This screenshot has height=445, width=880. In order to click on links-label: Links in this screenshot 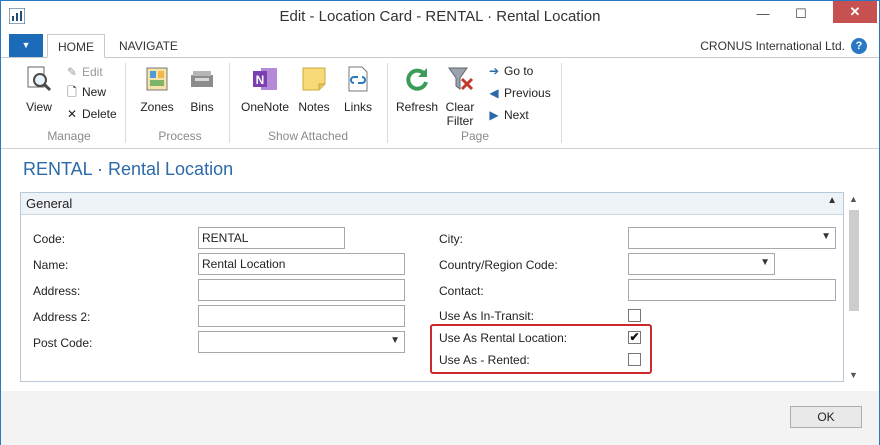, I will do `click(357, 107)`.